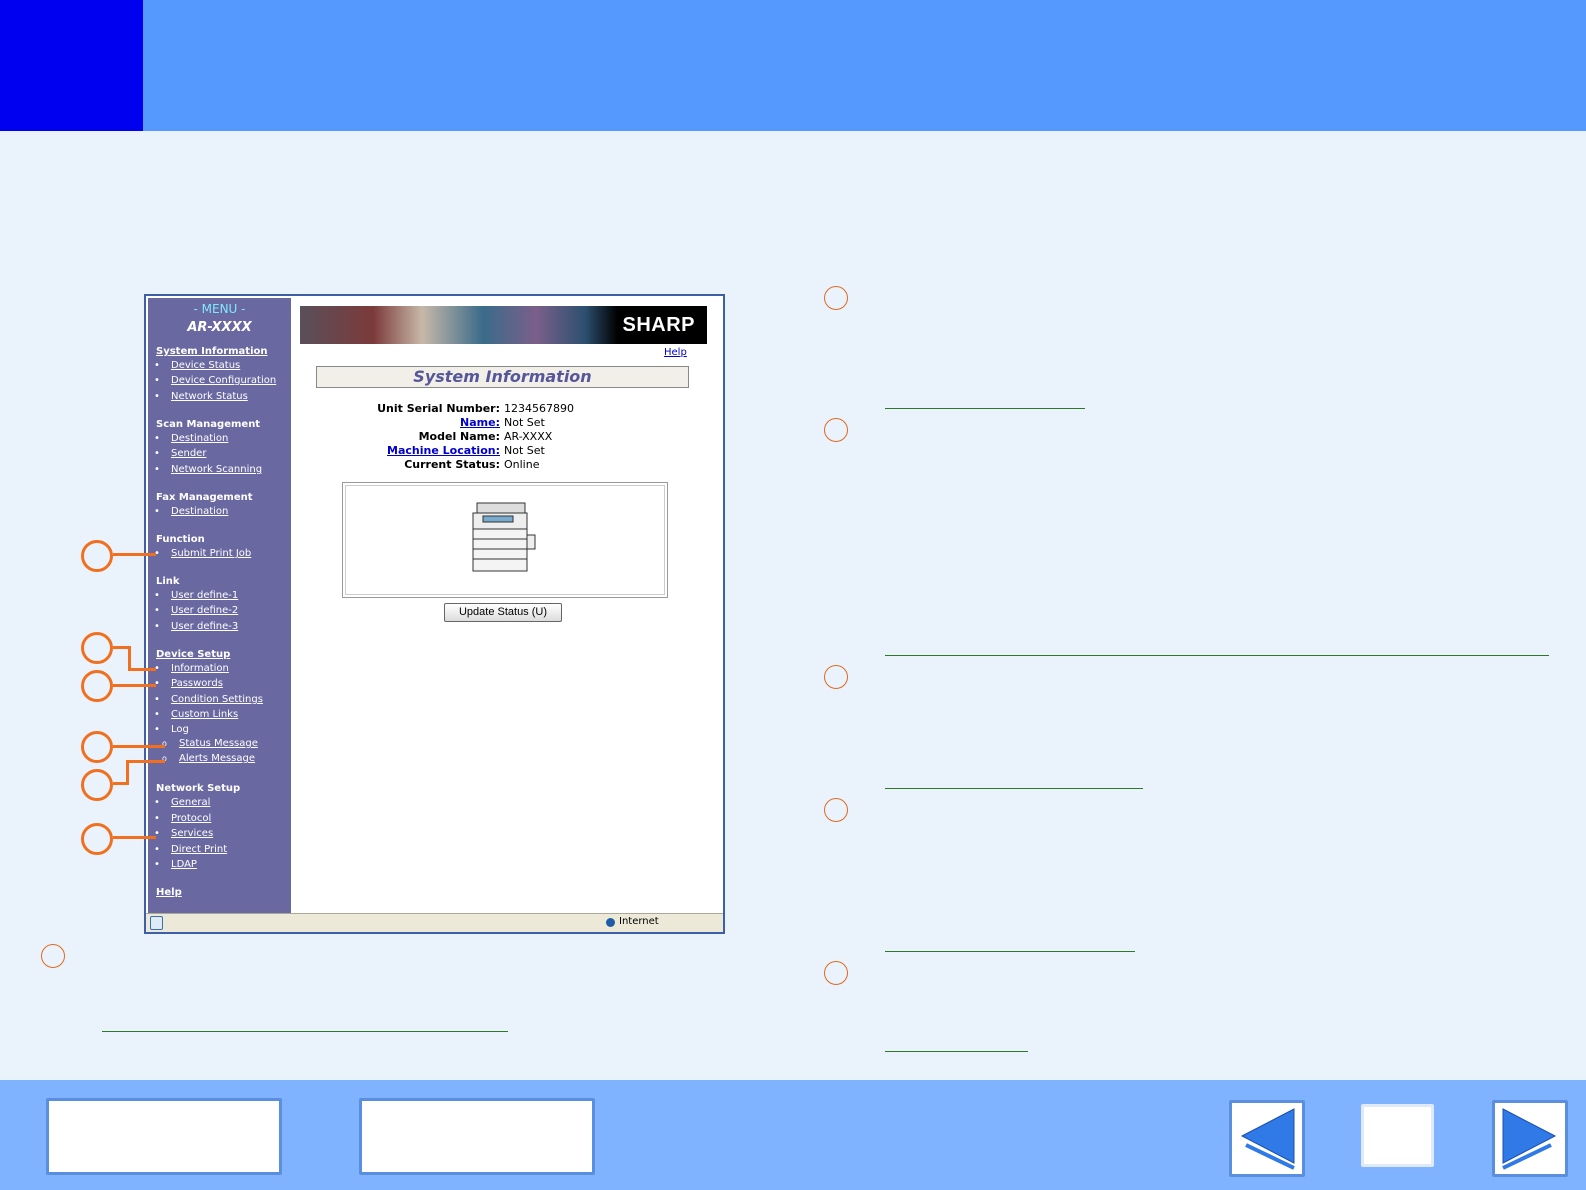 This screenshot has width=1586, height=1190. I want to click on menu-item-log: Log, so click(171, 729).